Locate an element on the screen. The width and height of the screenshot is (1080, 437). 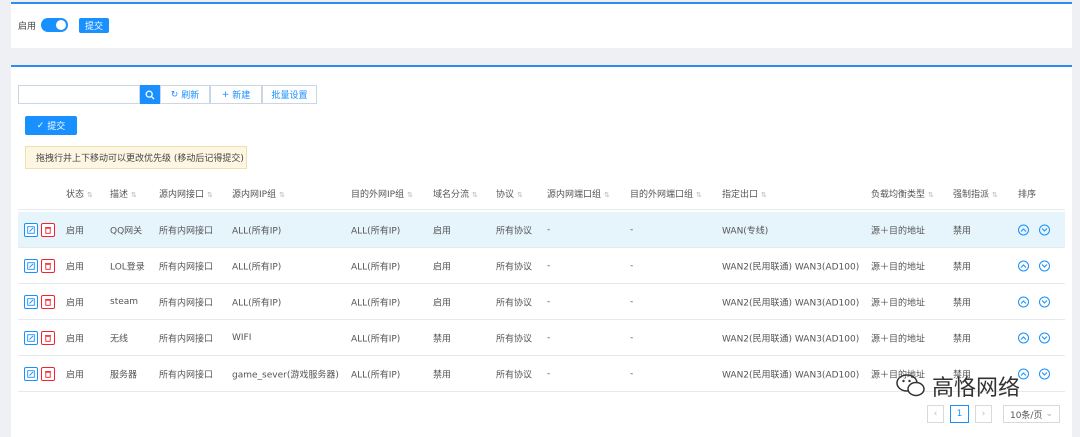
enable-switch is located at coordinates (54, 25).